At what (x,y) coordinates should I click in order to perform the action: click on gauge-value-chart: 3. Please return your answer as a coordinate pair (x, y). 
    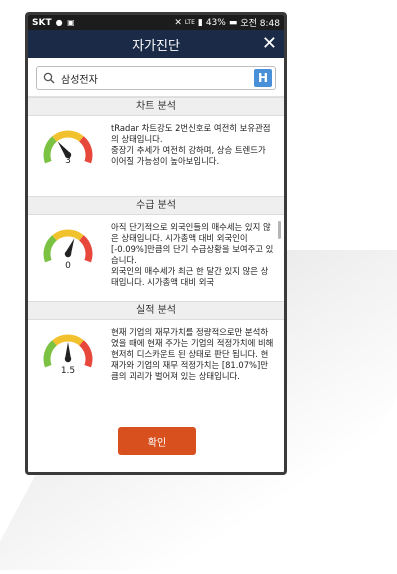
    Looking at the image, I should click on (68, 161).